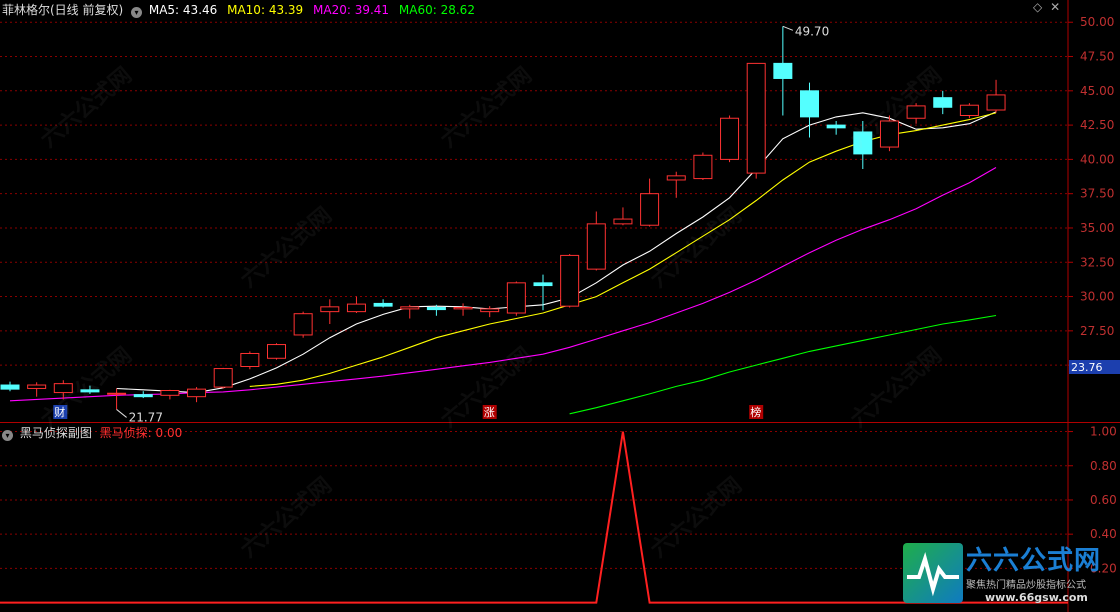 This screenshot has width=1120, height=612. I want to click on close-icon: ✕, so click(1055, 7).